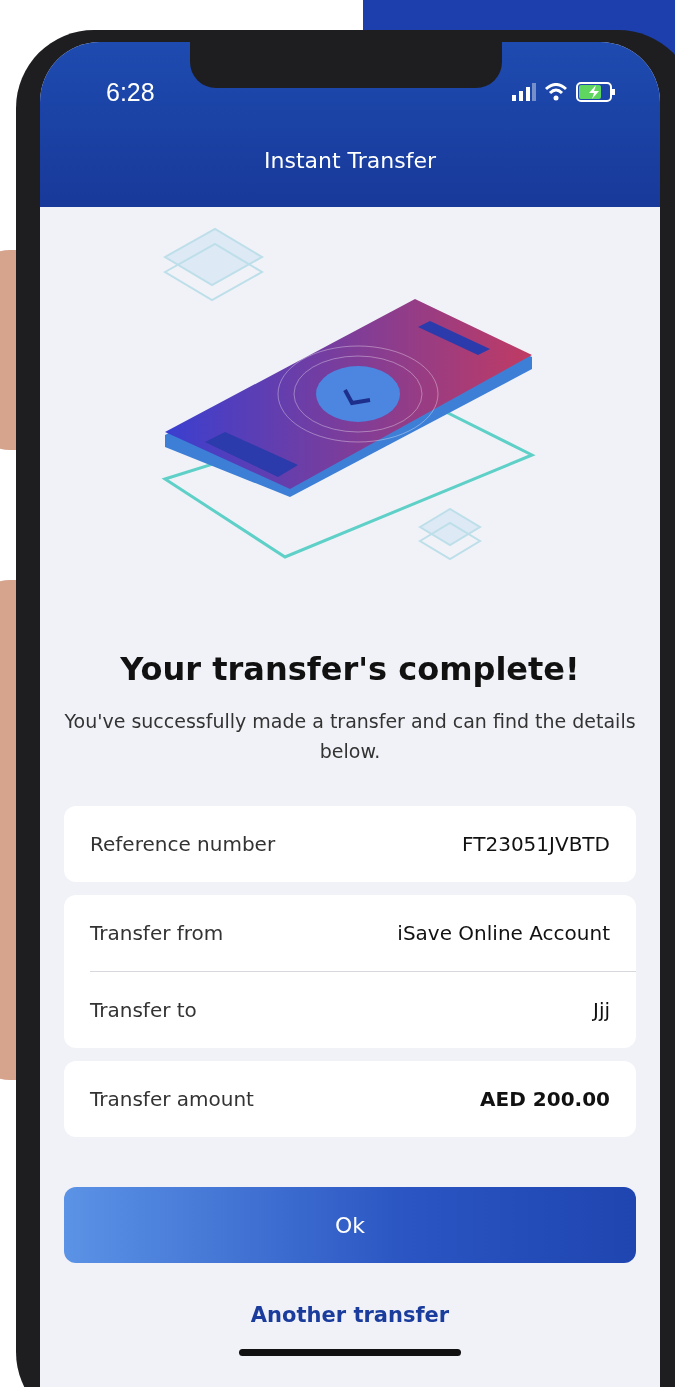 The image size is (675, 1387). What do you see at coordinates (350, 736) in the screenshot?
I see `success-message: You've successfully made a transfer and can find the details below.` at bounding box center [350, 736].